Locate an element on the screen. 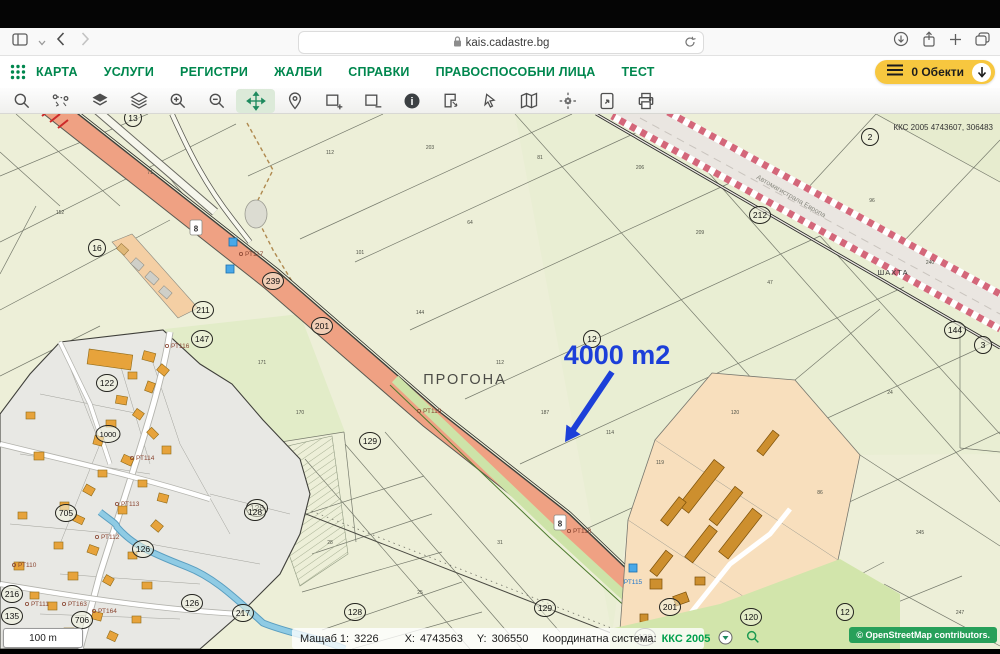 This screenshot has height=654, width=1000. svg-text: 71 is located at coordinates (150, 173).